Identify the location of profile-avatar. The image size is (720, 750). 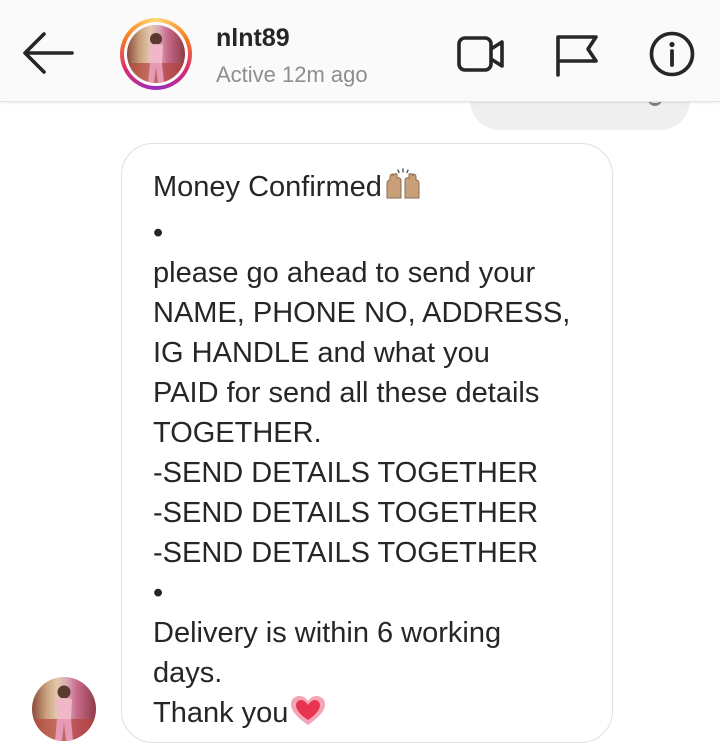
(156, 54).